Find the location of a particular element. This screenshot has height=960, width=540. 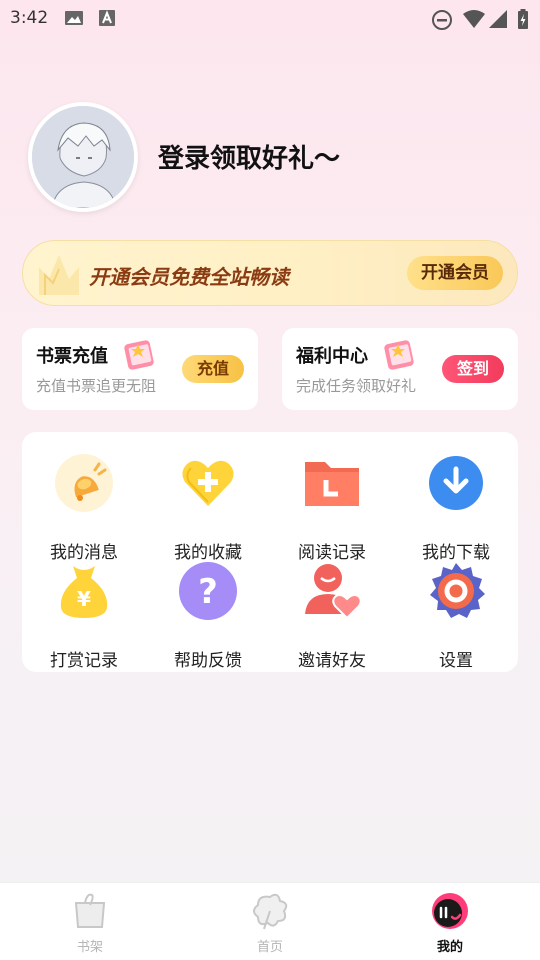

recharge-card-subtitle: 充值书票追更无阻 is located at coordinates (96, 386).